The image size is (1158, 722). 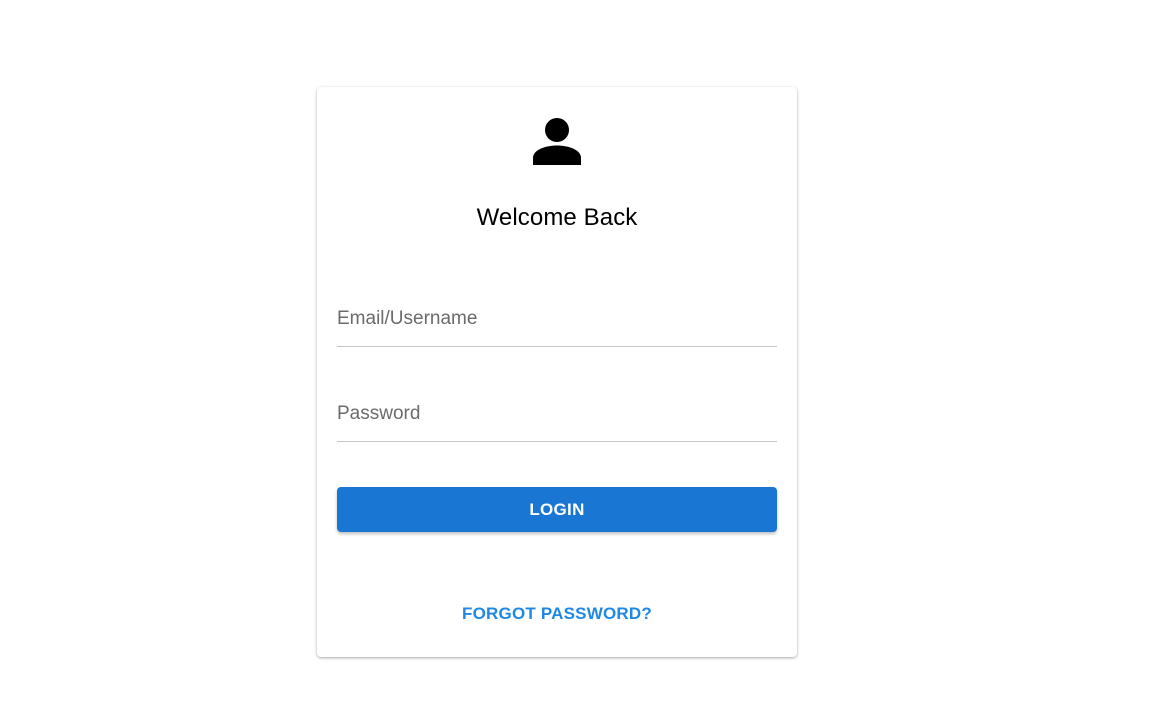 I want to click on email-field, so click(x=557, y=319).